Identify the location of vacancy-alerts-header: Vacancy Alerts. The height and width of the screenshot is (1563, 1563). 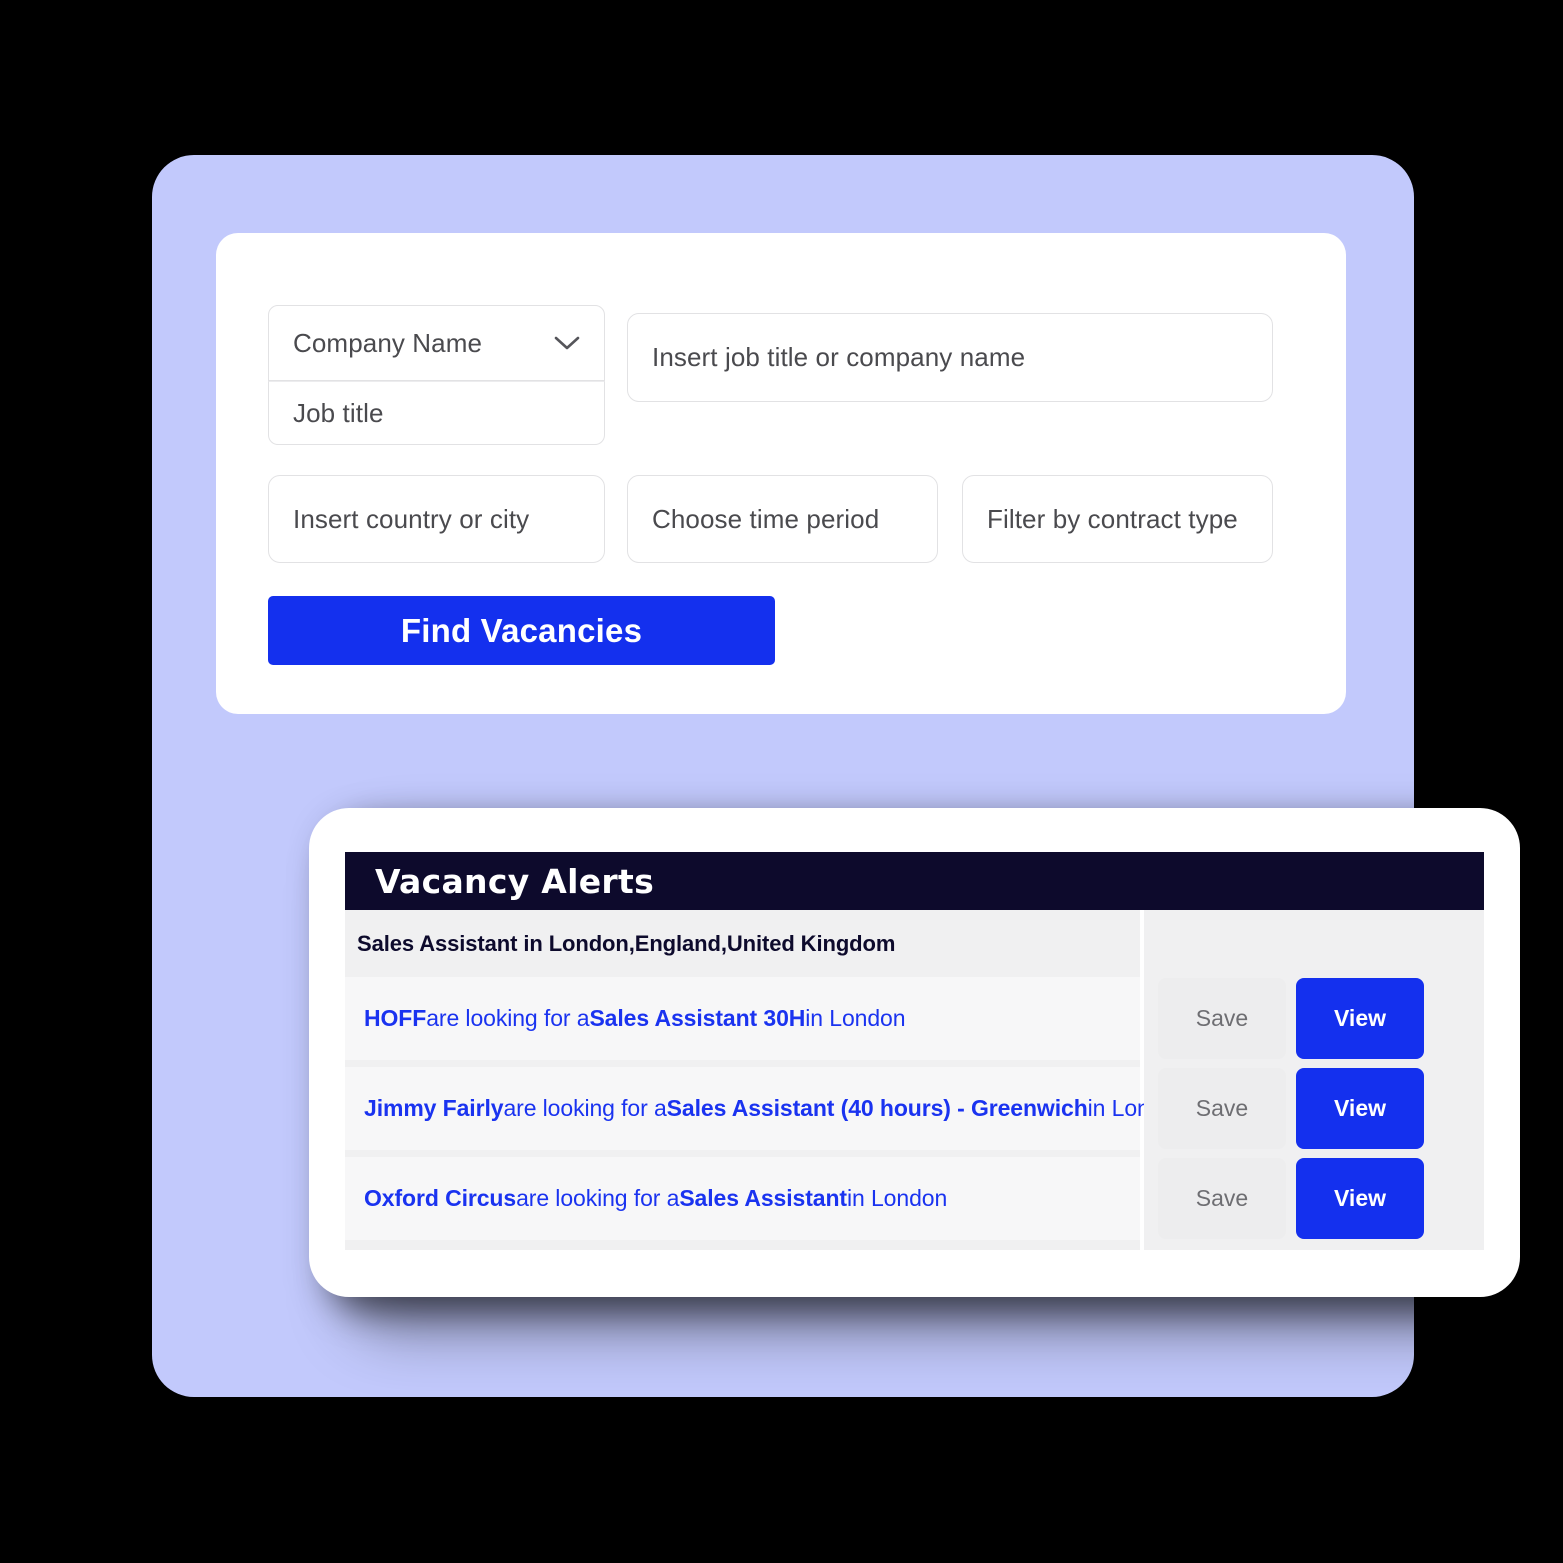
(914, 881).